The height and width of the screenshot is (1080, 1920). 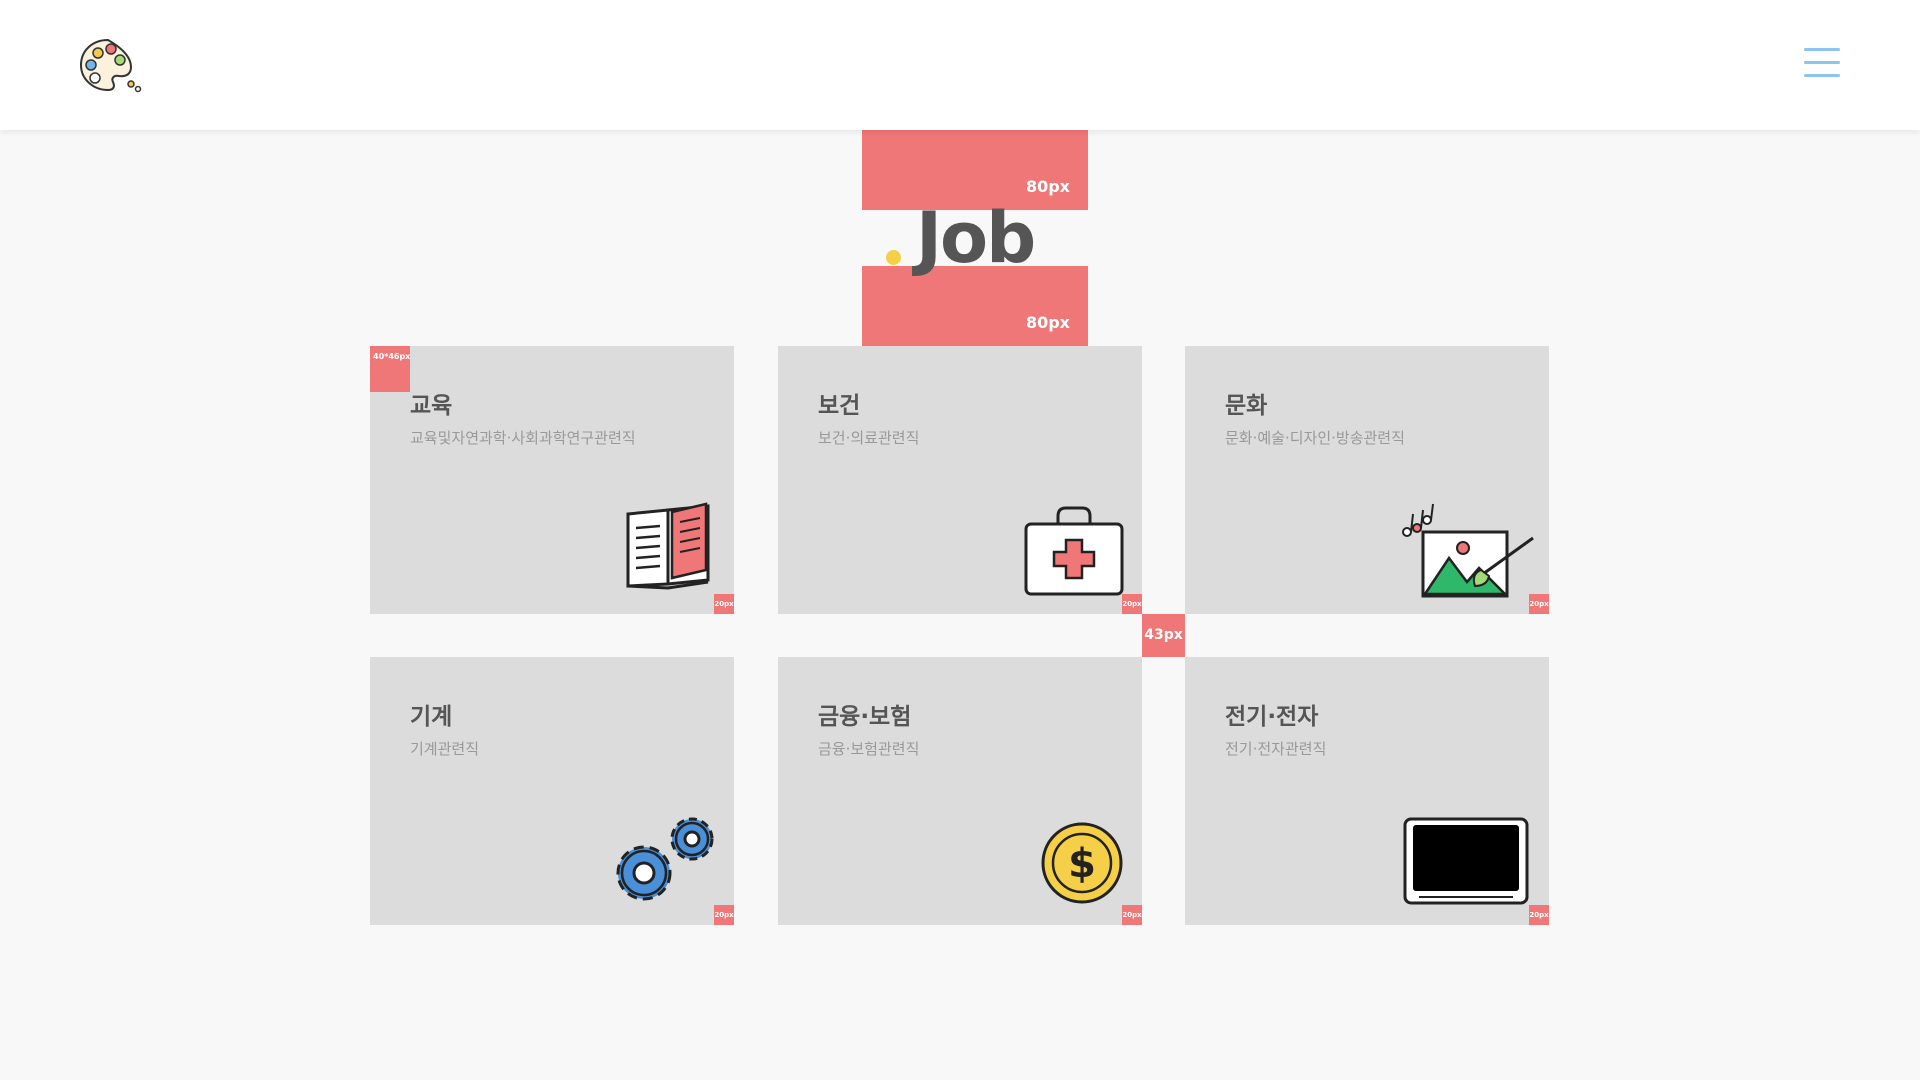 What do you see at coordinates (960, 65) in the screenshot?
I see `site-header` at bounding box center [960, 65].